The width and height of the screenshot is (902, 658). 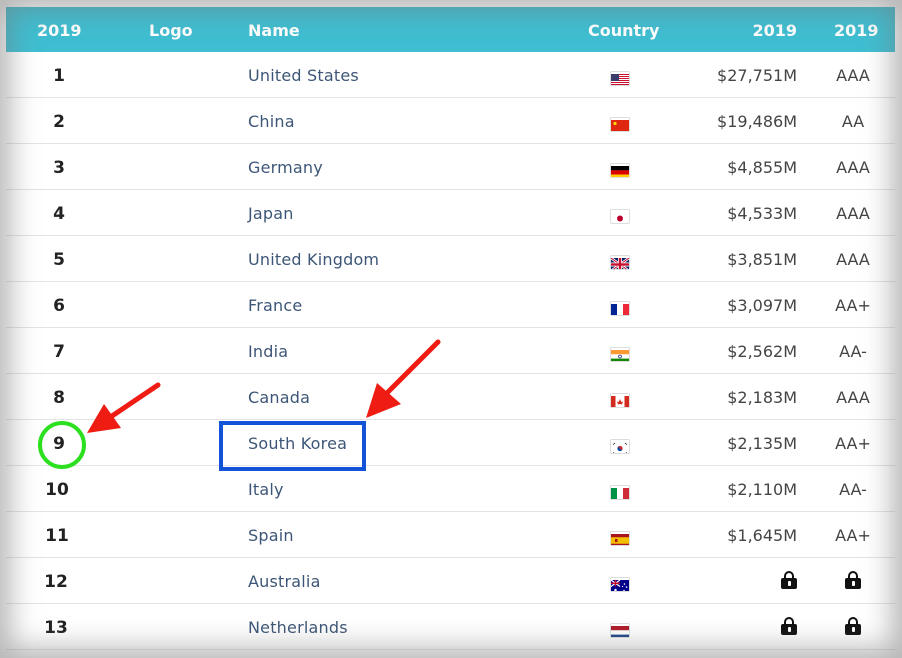 What do you see at coordinates (124, 407) in the screenshot?
I see `arrow-to-rank` at bounding box center [124, 407].